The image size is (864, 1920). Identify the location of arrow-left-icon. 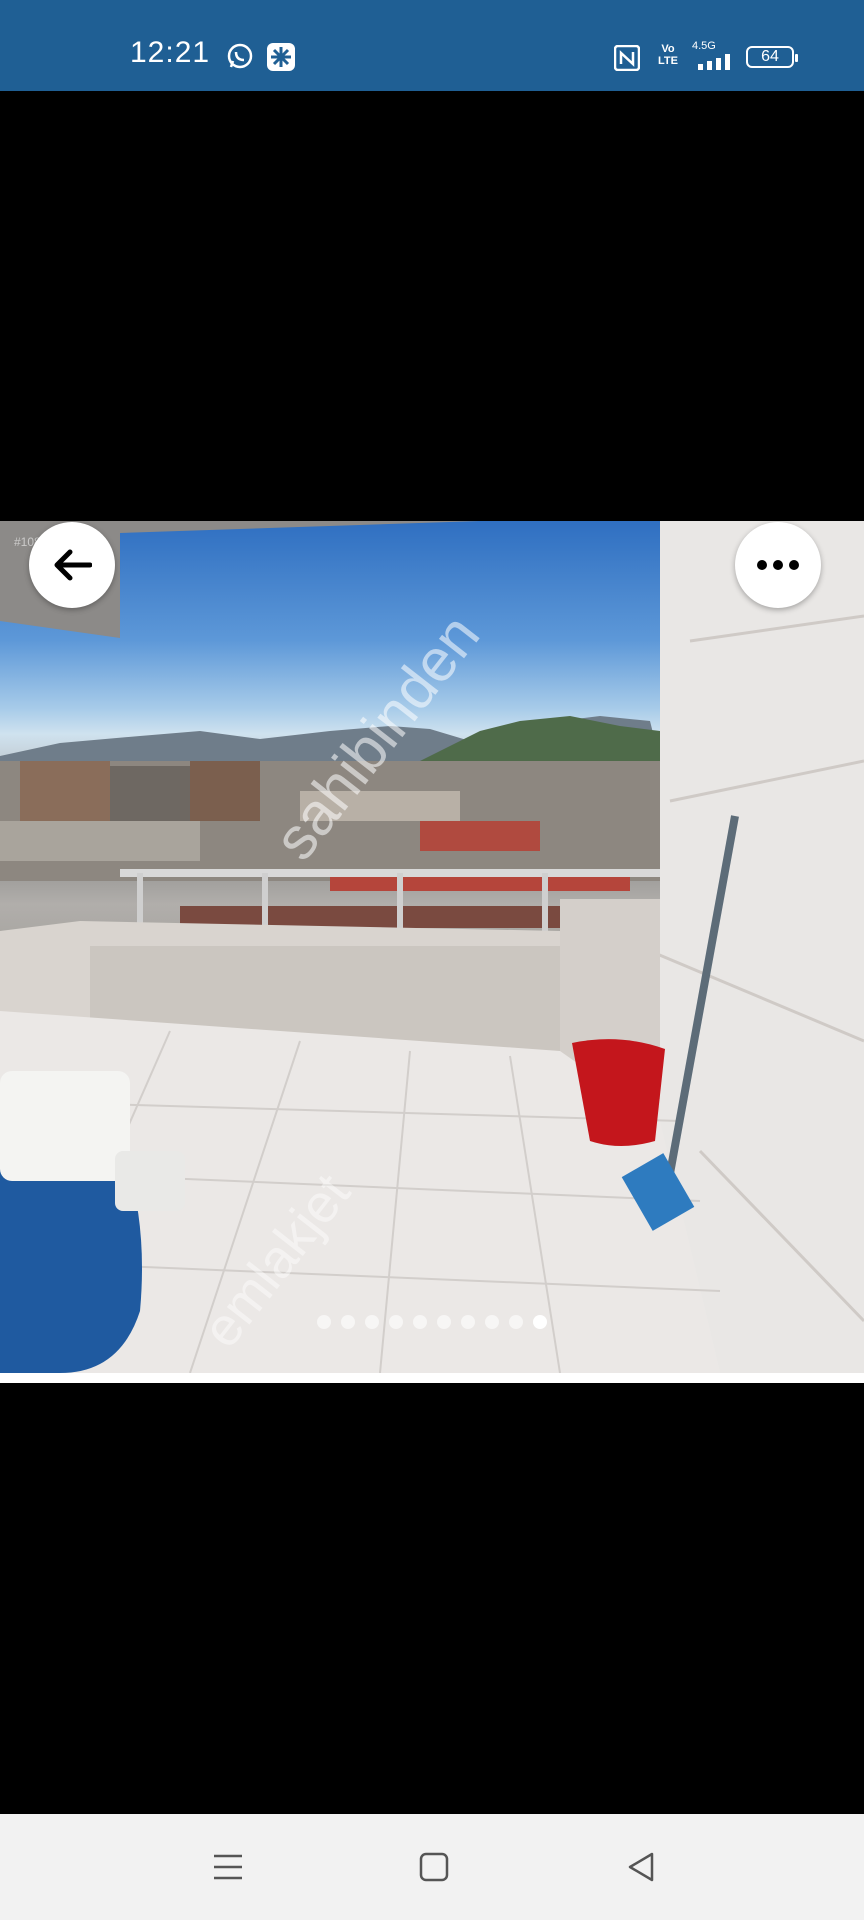
(73, 565).